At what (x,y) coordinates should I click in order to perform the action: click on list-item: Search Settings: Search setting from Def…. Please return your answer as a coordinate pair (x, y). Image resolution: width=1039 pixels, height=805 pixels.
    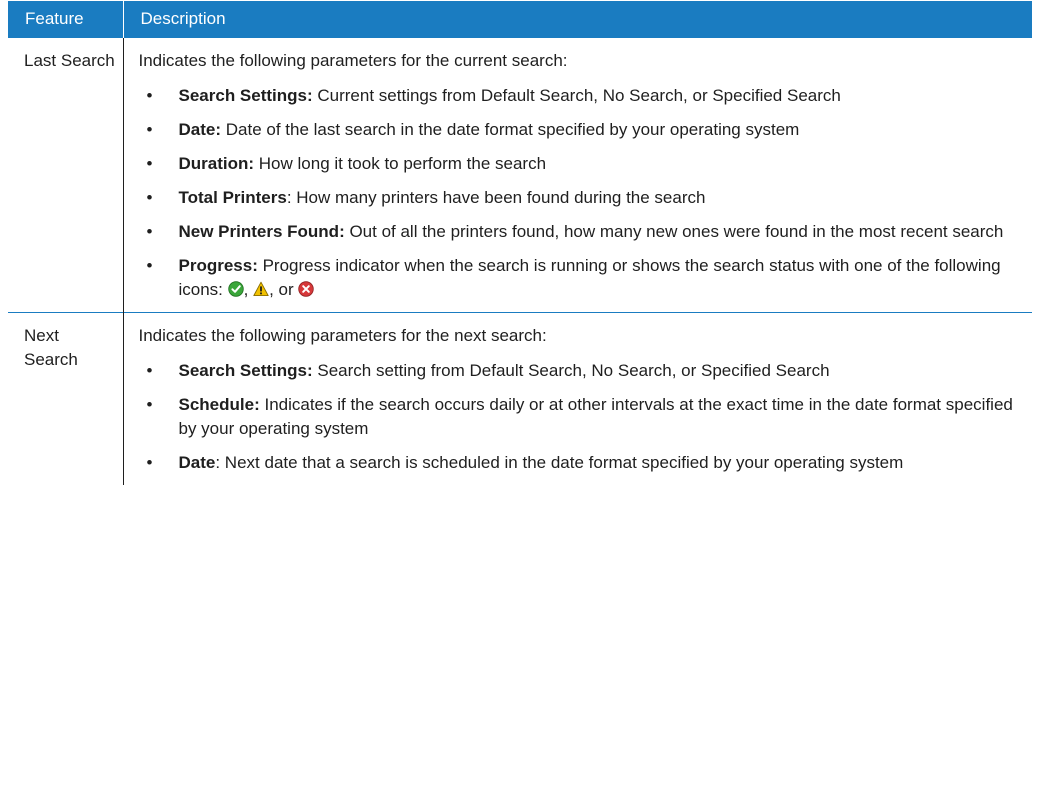
    Looking at the image, I should click on (581, 371).